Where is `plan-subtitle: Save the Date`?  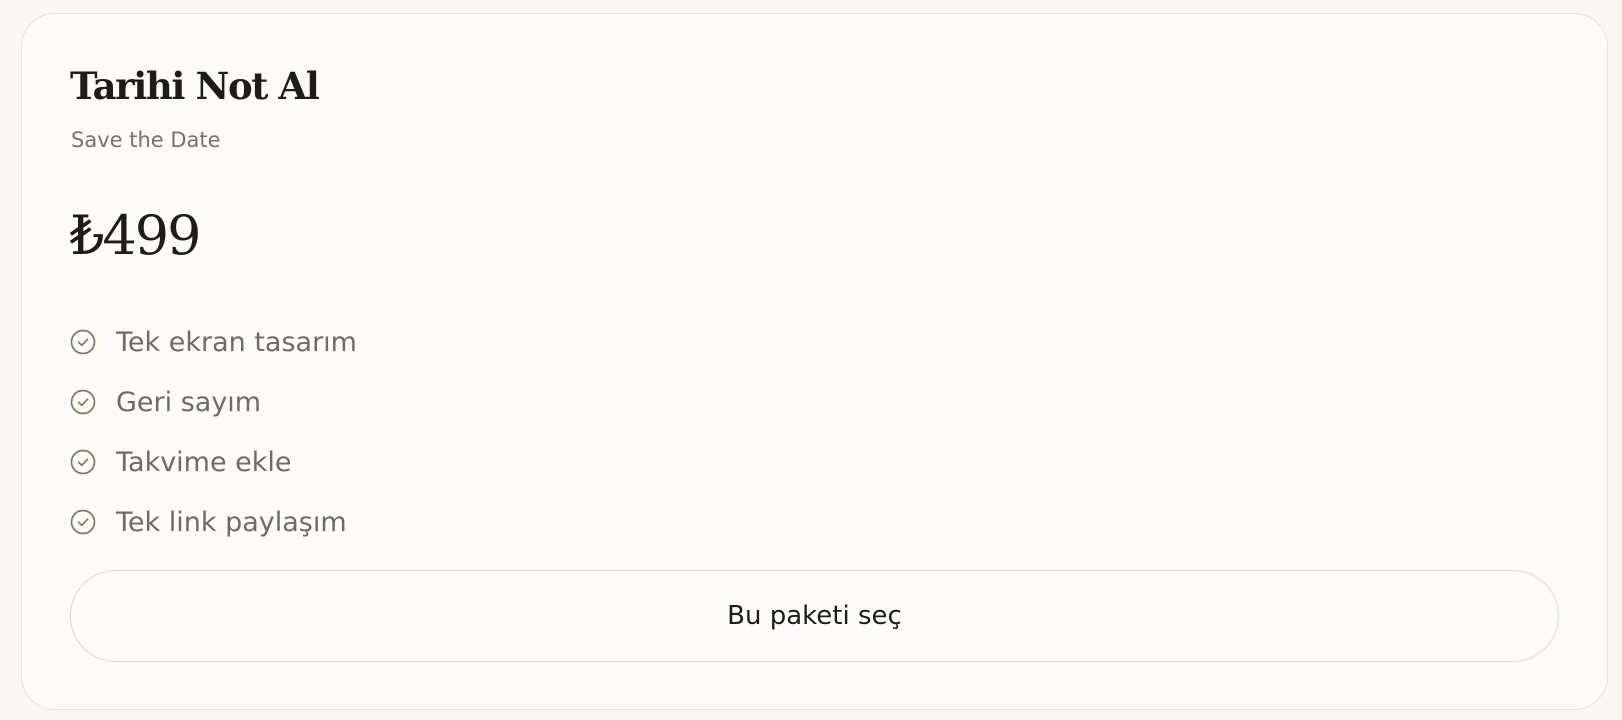 plan-subtitle: Save the Date is located at coordinates (146, 140).